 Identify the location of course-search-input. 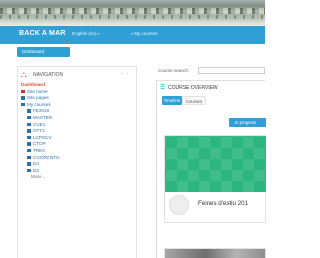
(231, 70).